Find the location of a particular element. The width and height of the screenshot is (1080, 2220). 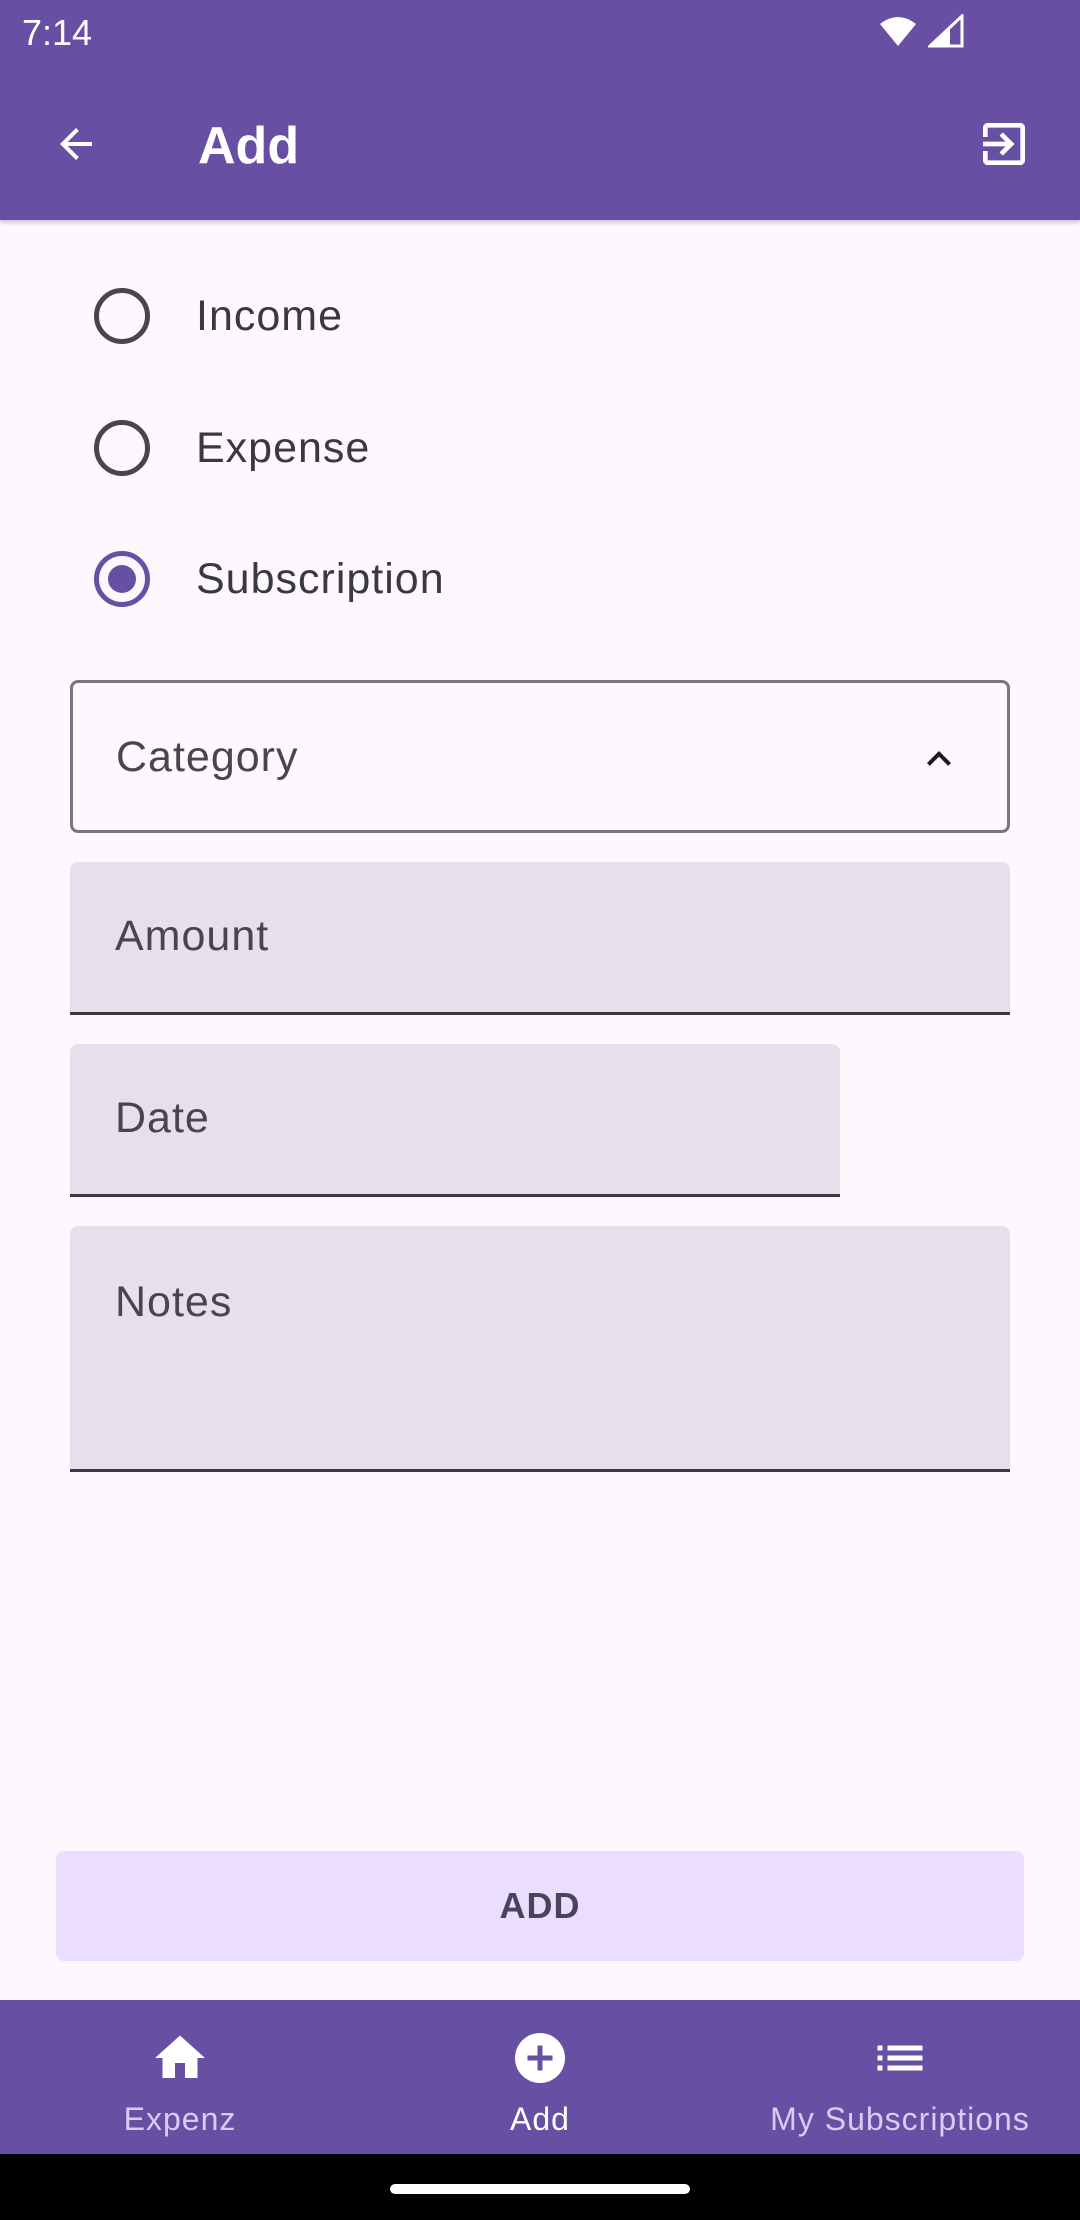

date-field: Date is located at coordinates (455, 1120).